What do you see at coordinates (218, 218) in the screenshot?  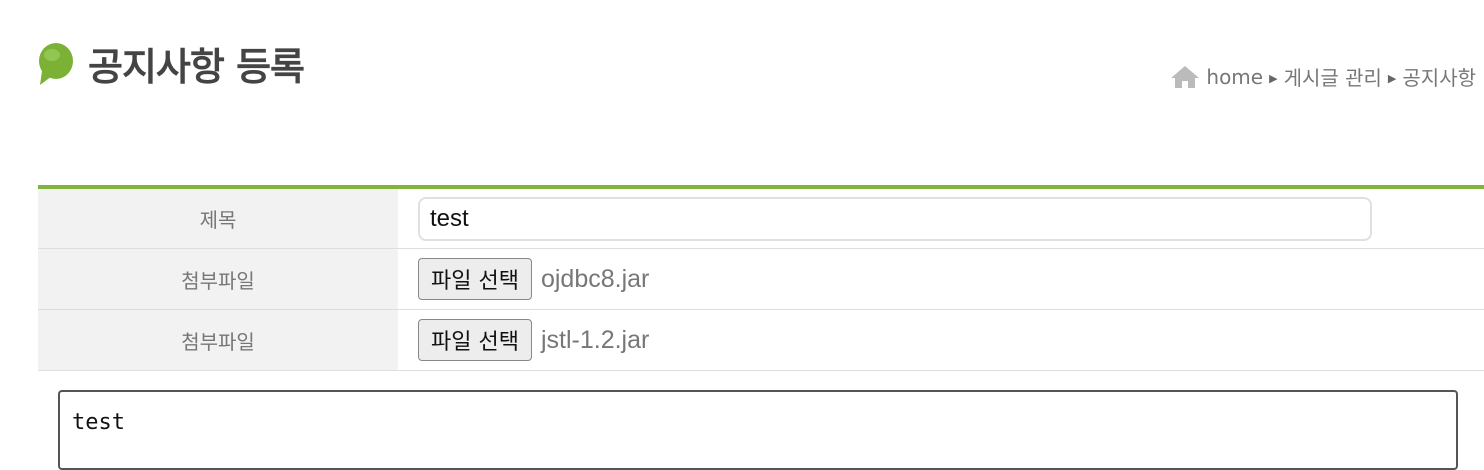 I see `title-label: 제목` at bounding box center [218, 218].